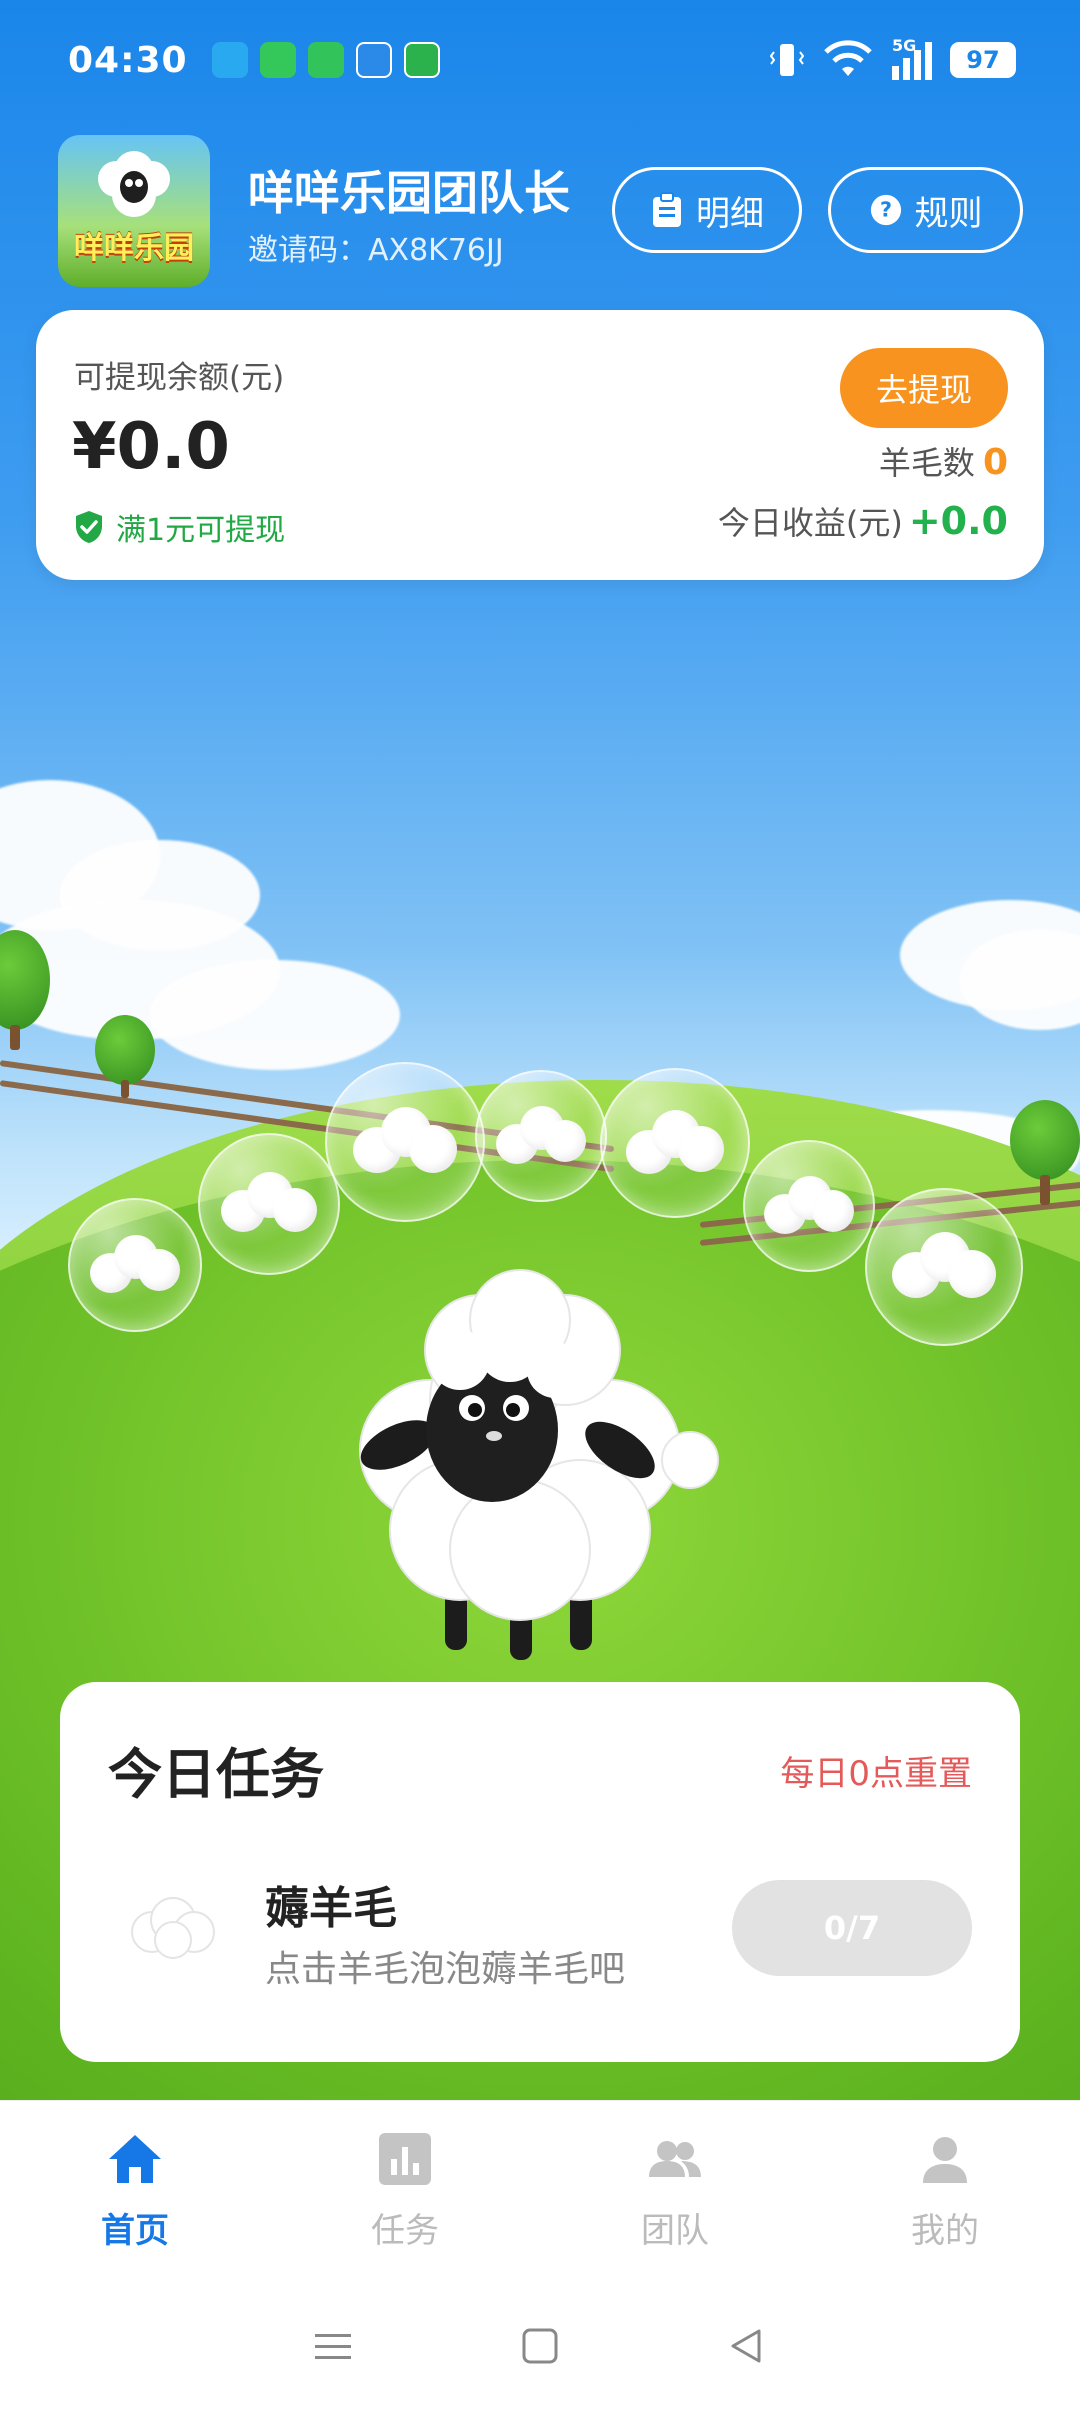 The width and height of the screenshot is (1080, 2412). Describe the element at coordinates (135, 2159) in the screenshot. I see `home-icon` at that location.